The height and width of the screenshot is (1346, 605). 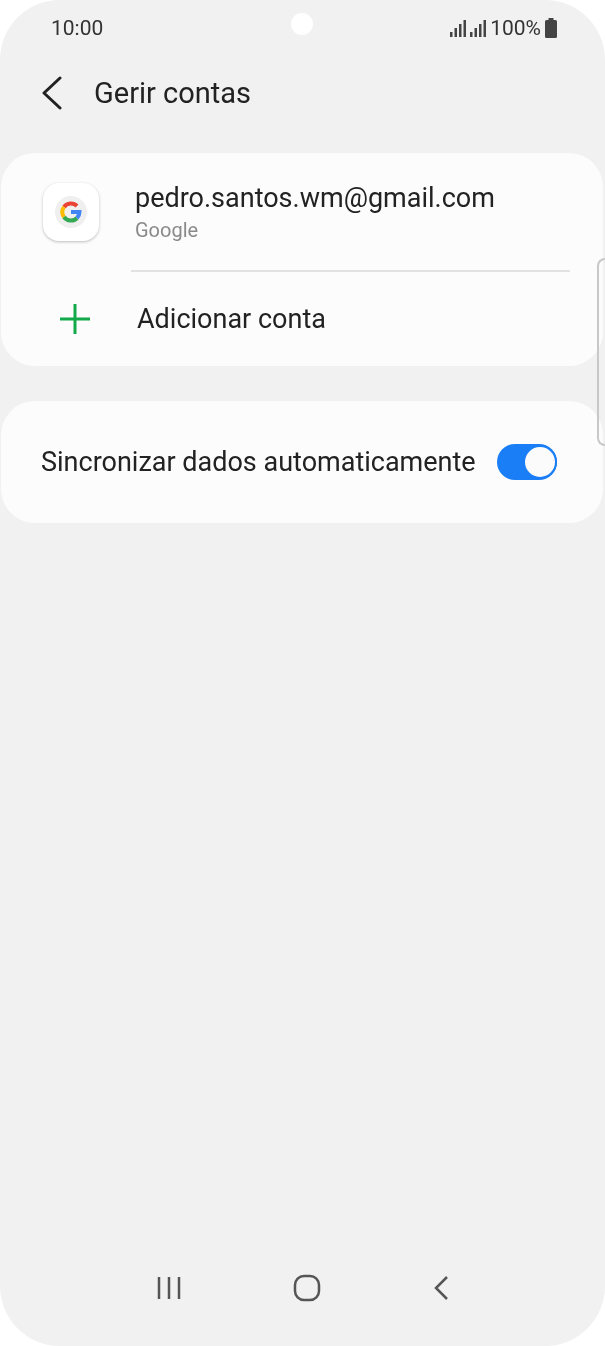 What do you see at coordinates (307, 1288) in the screenshot?
I see `home-icon` at bounding box center [307, 1288].